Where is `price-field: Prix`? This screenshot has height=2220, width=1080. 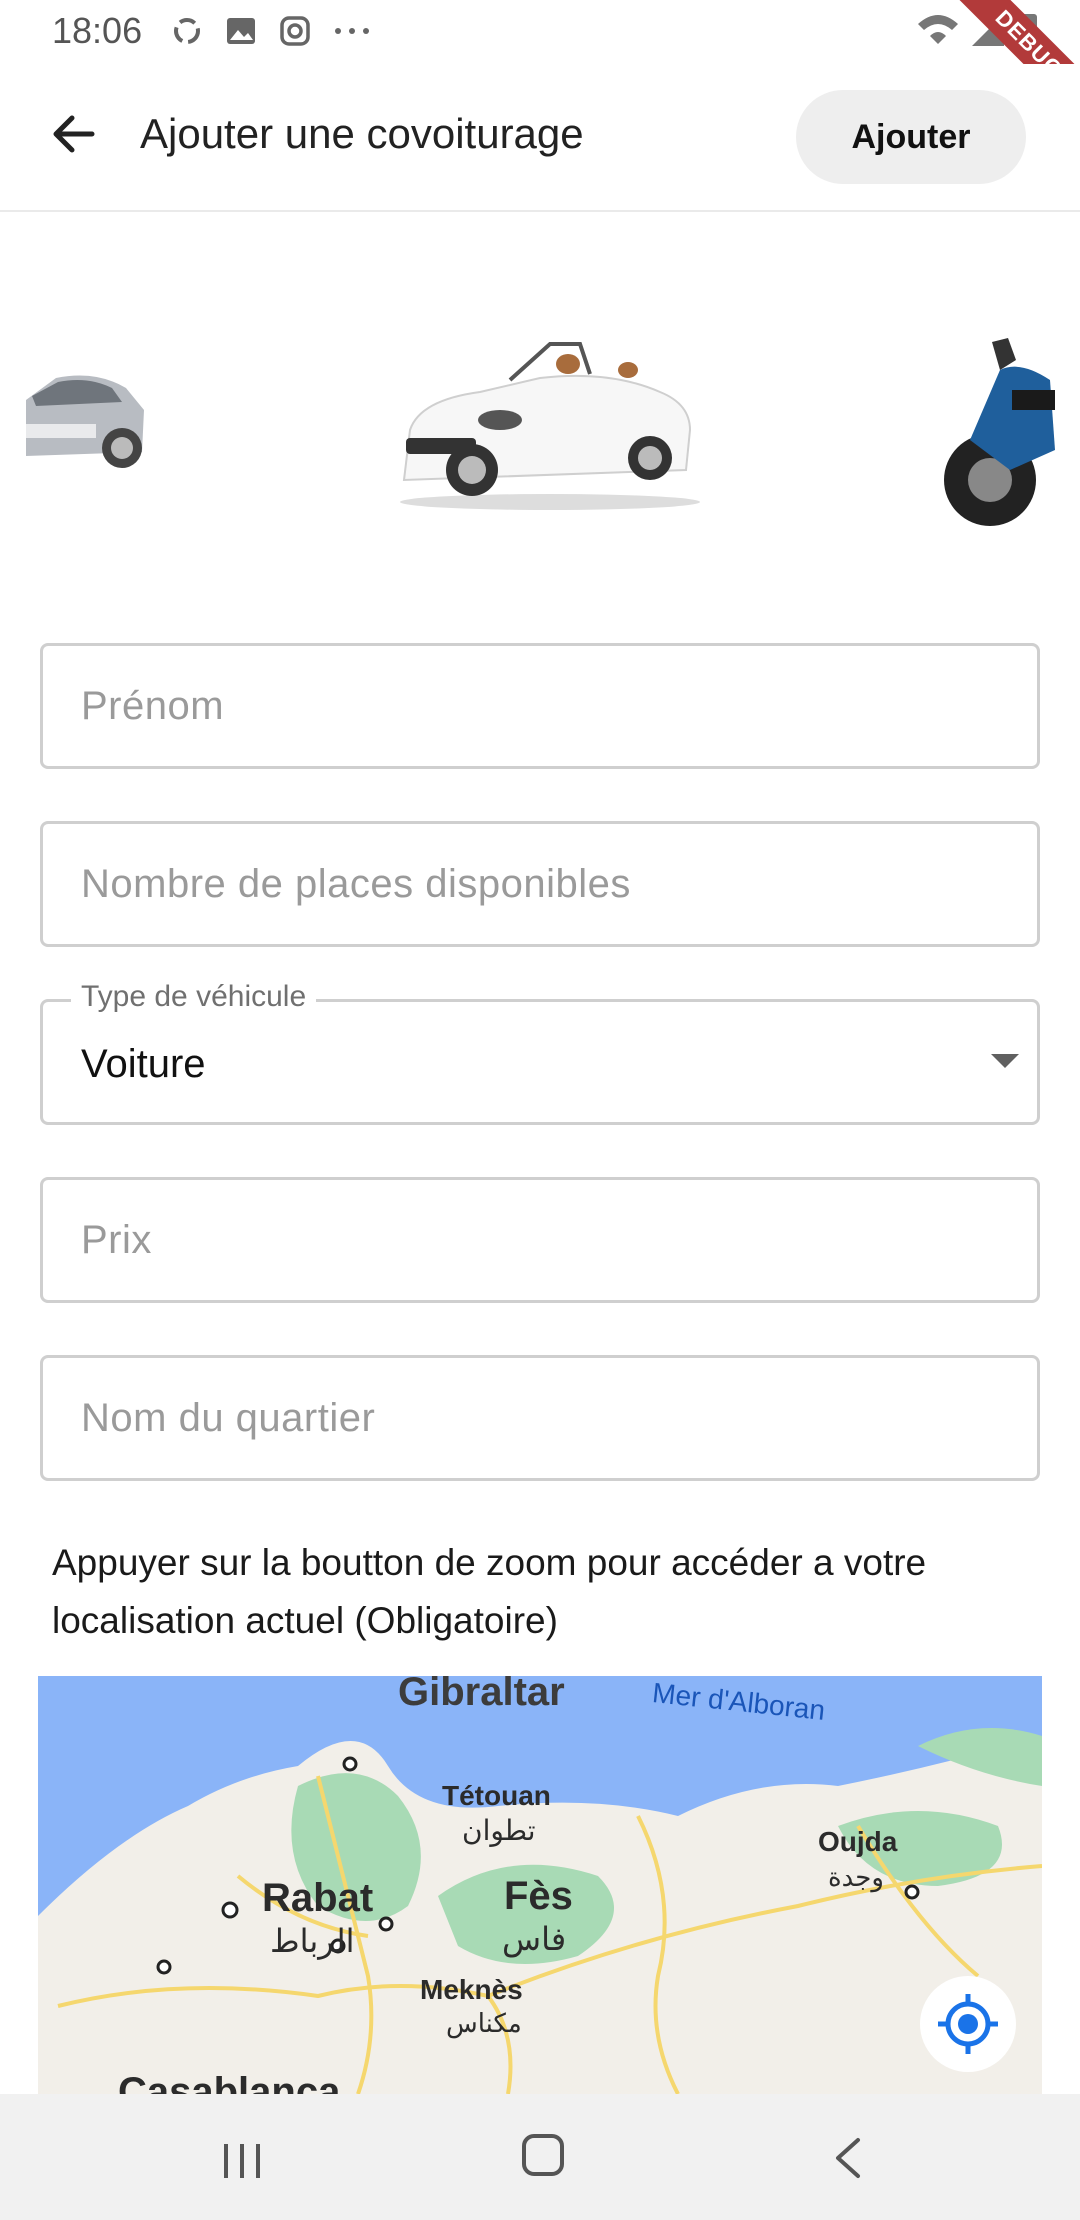
price-field: Prix is located at coordinates (540, 1240).